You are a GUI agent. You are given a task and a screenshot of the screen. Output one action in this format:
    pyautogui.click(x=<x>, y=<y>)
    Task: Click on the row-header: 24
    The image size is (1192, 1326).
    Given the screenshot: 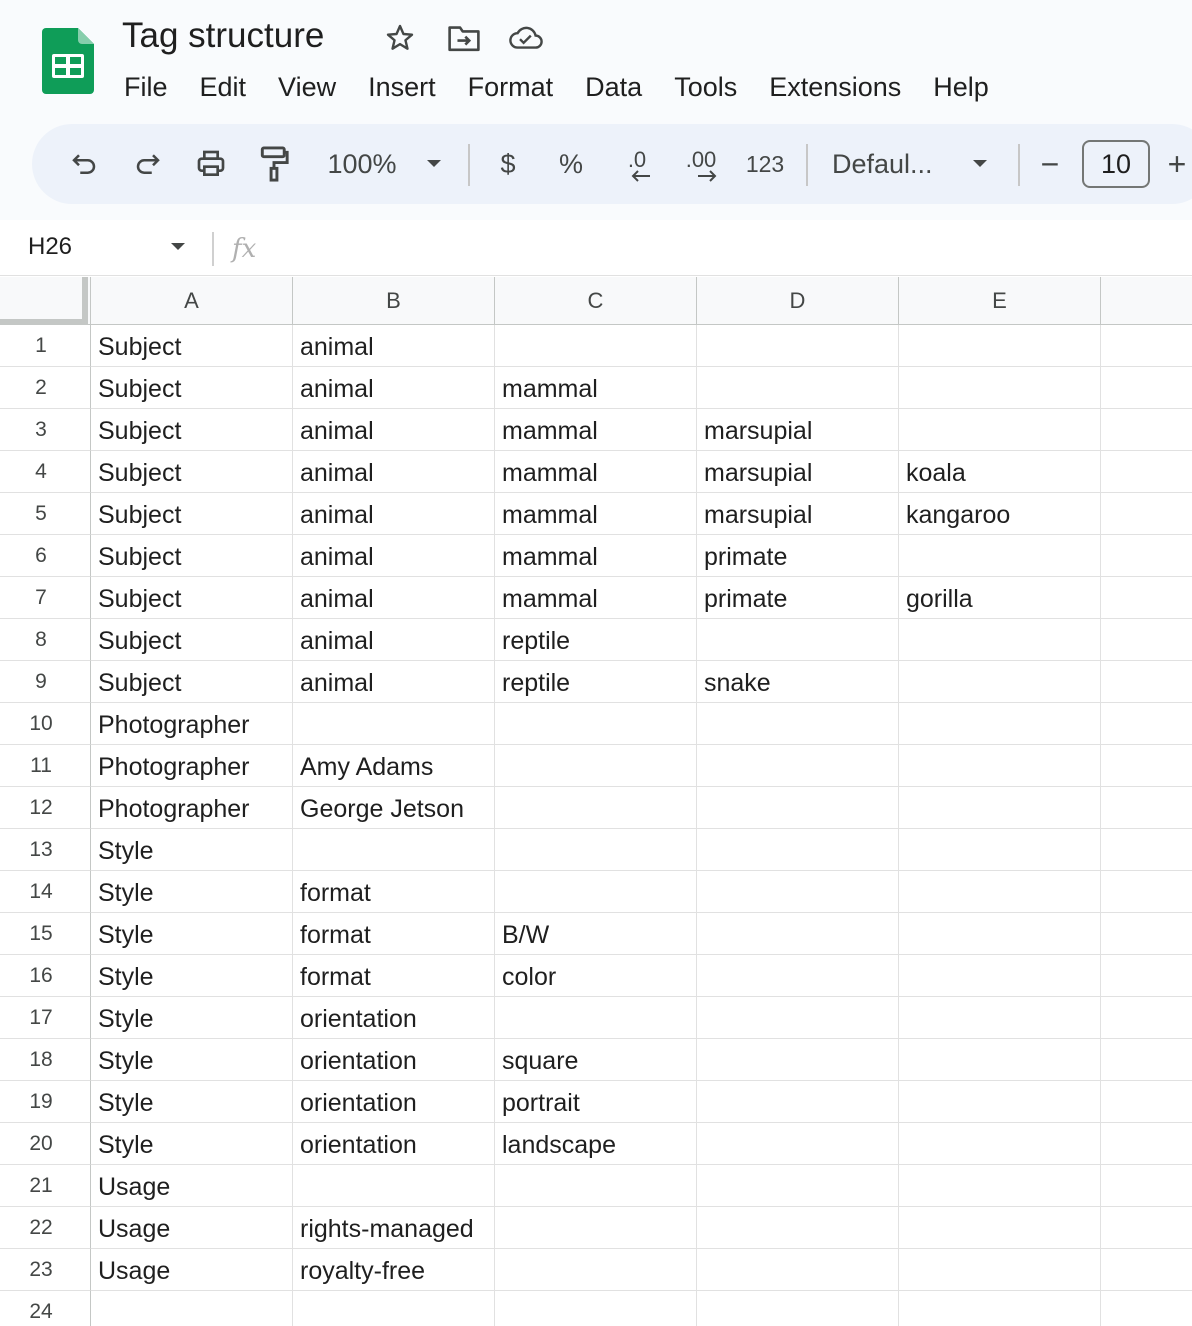 What is the action you would take?
    pyautogui.click(x=45, y=1308)
    